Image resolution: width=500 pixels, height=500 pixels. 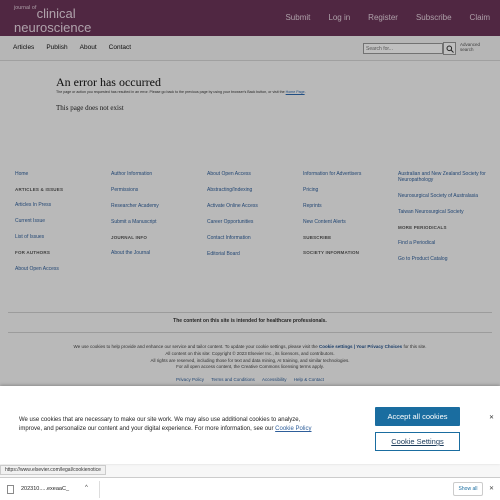 I want to click on file-icon, so click(x=10, y=489).